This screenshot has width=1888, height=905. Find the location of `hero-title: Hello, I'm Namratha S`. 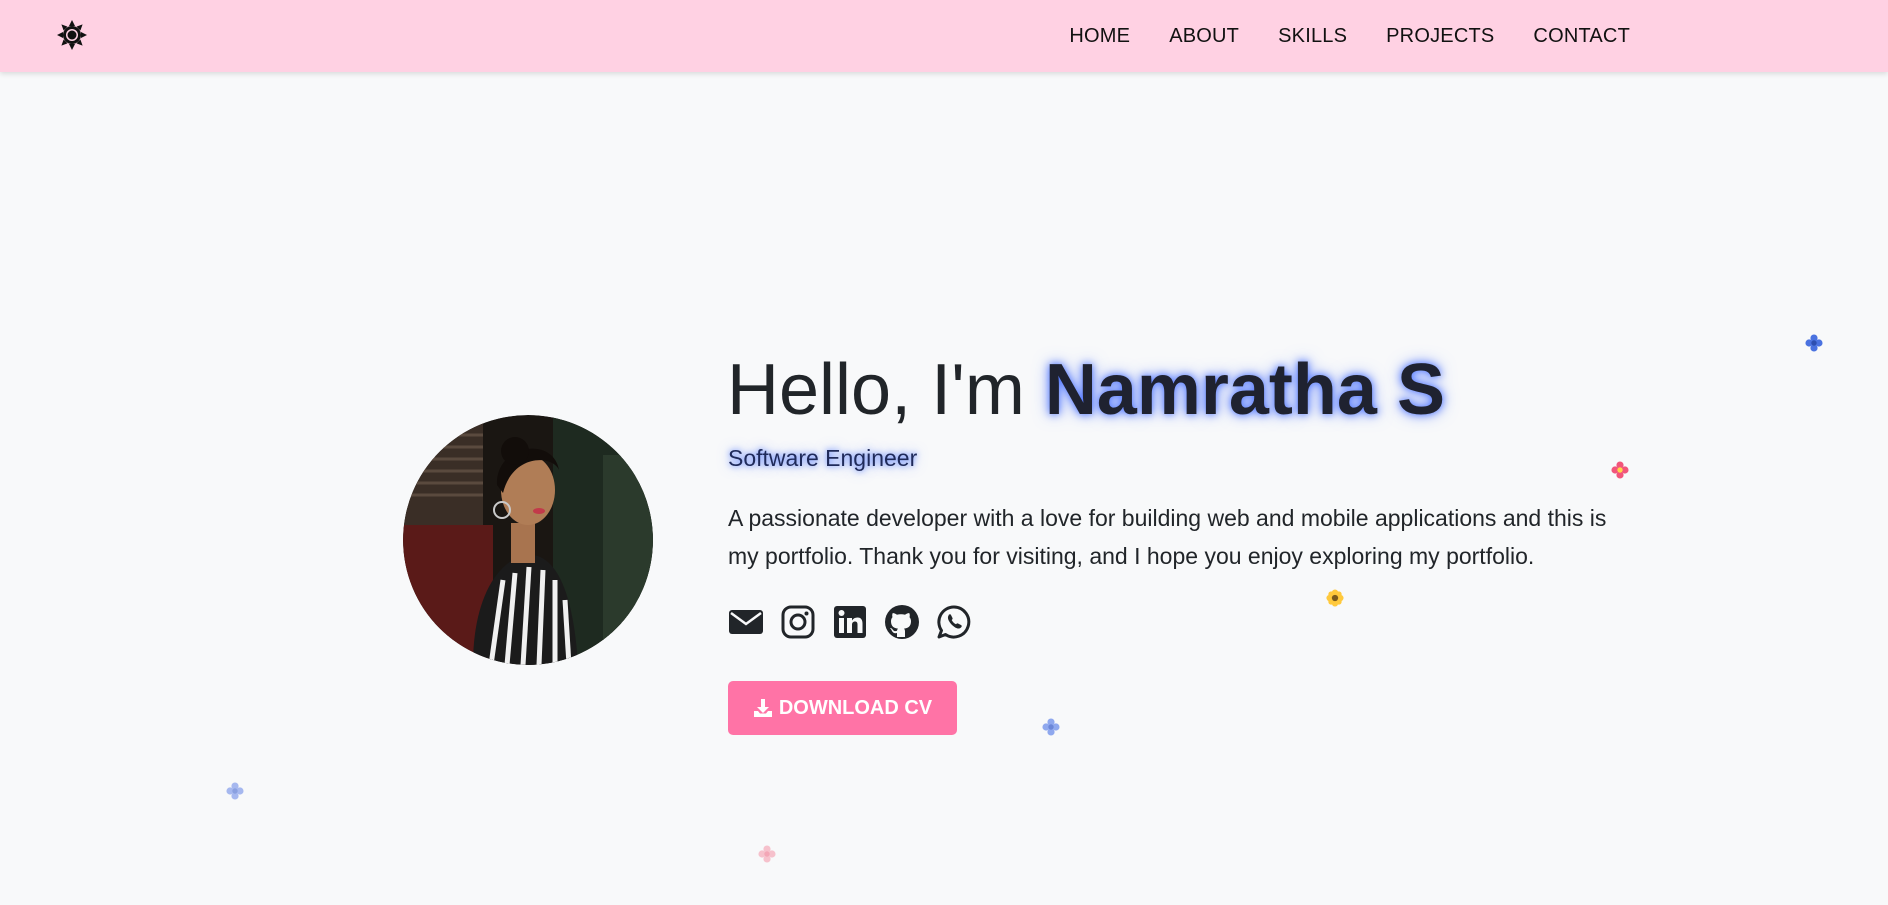

hero-title: Hello, I'm Namratha S is located at coordinates (1086, 390).